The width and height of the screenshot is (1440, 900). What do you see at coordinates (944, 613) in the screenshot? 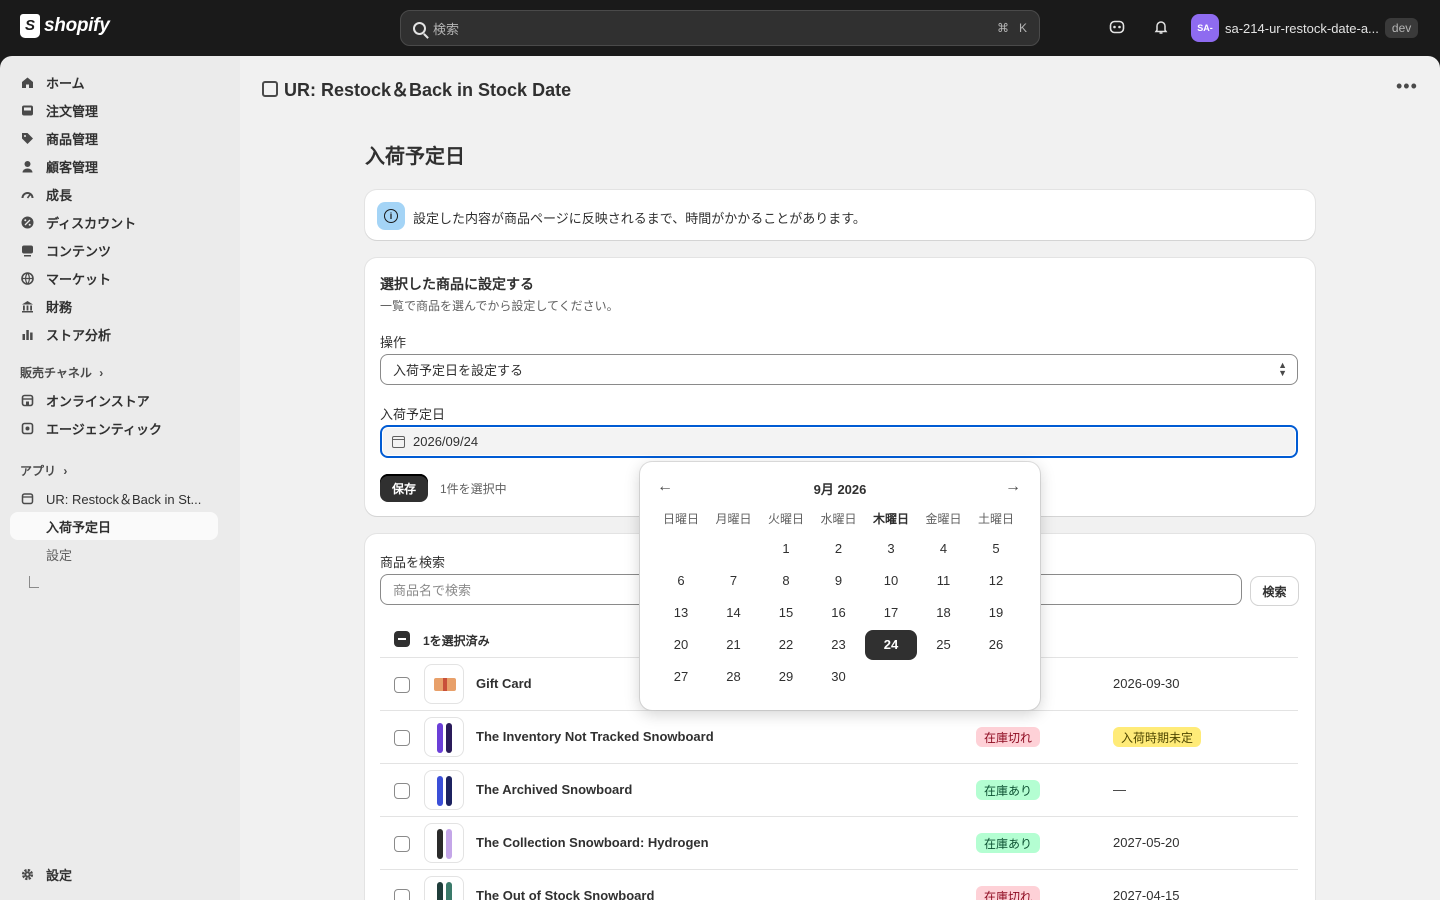
I see `calendar-day: 18` at bounding box center [944, 613].